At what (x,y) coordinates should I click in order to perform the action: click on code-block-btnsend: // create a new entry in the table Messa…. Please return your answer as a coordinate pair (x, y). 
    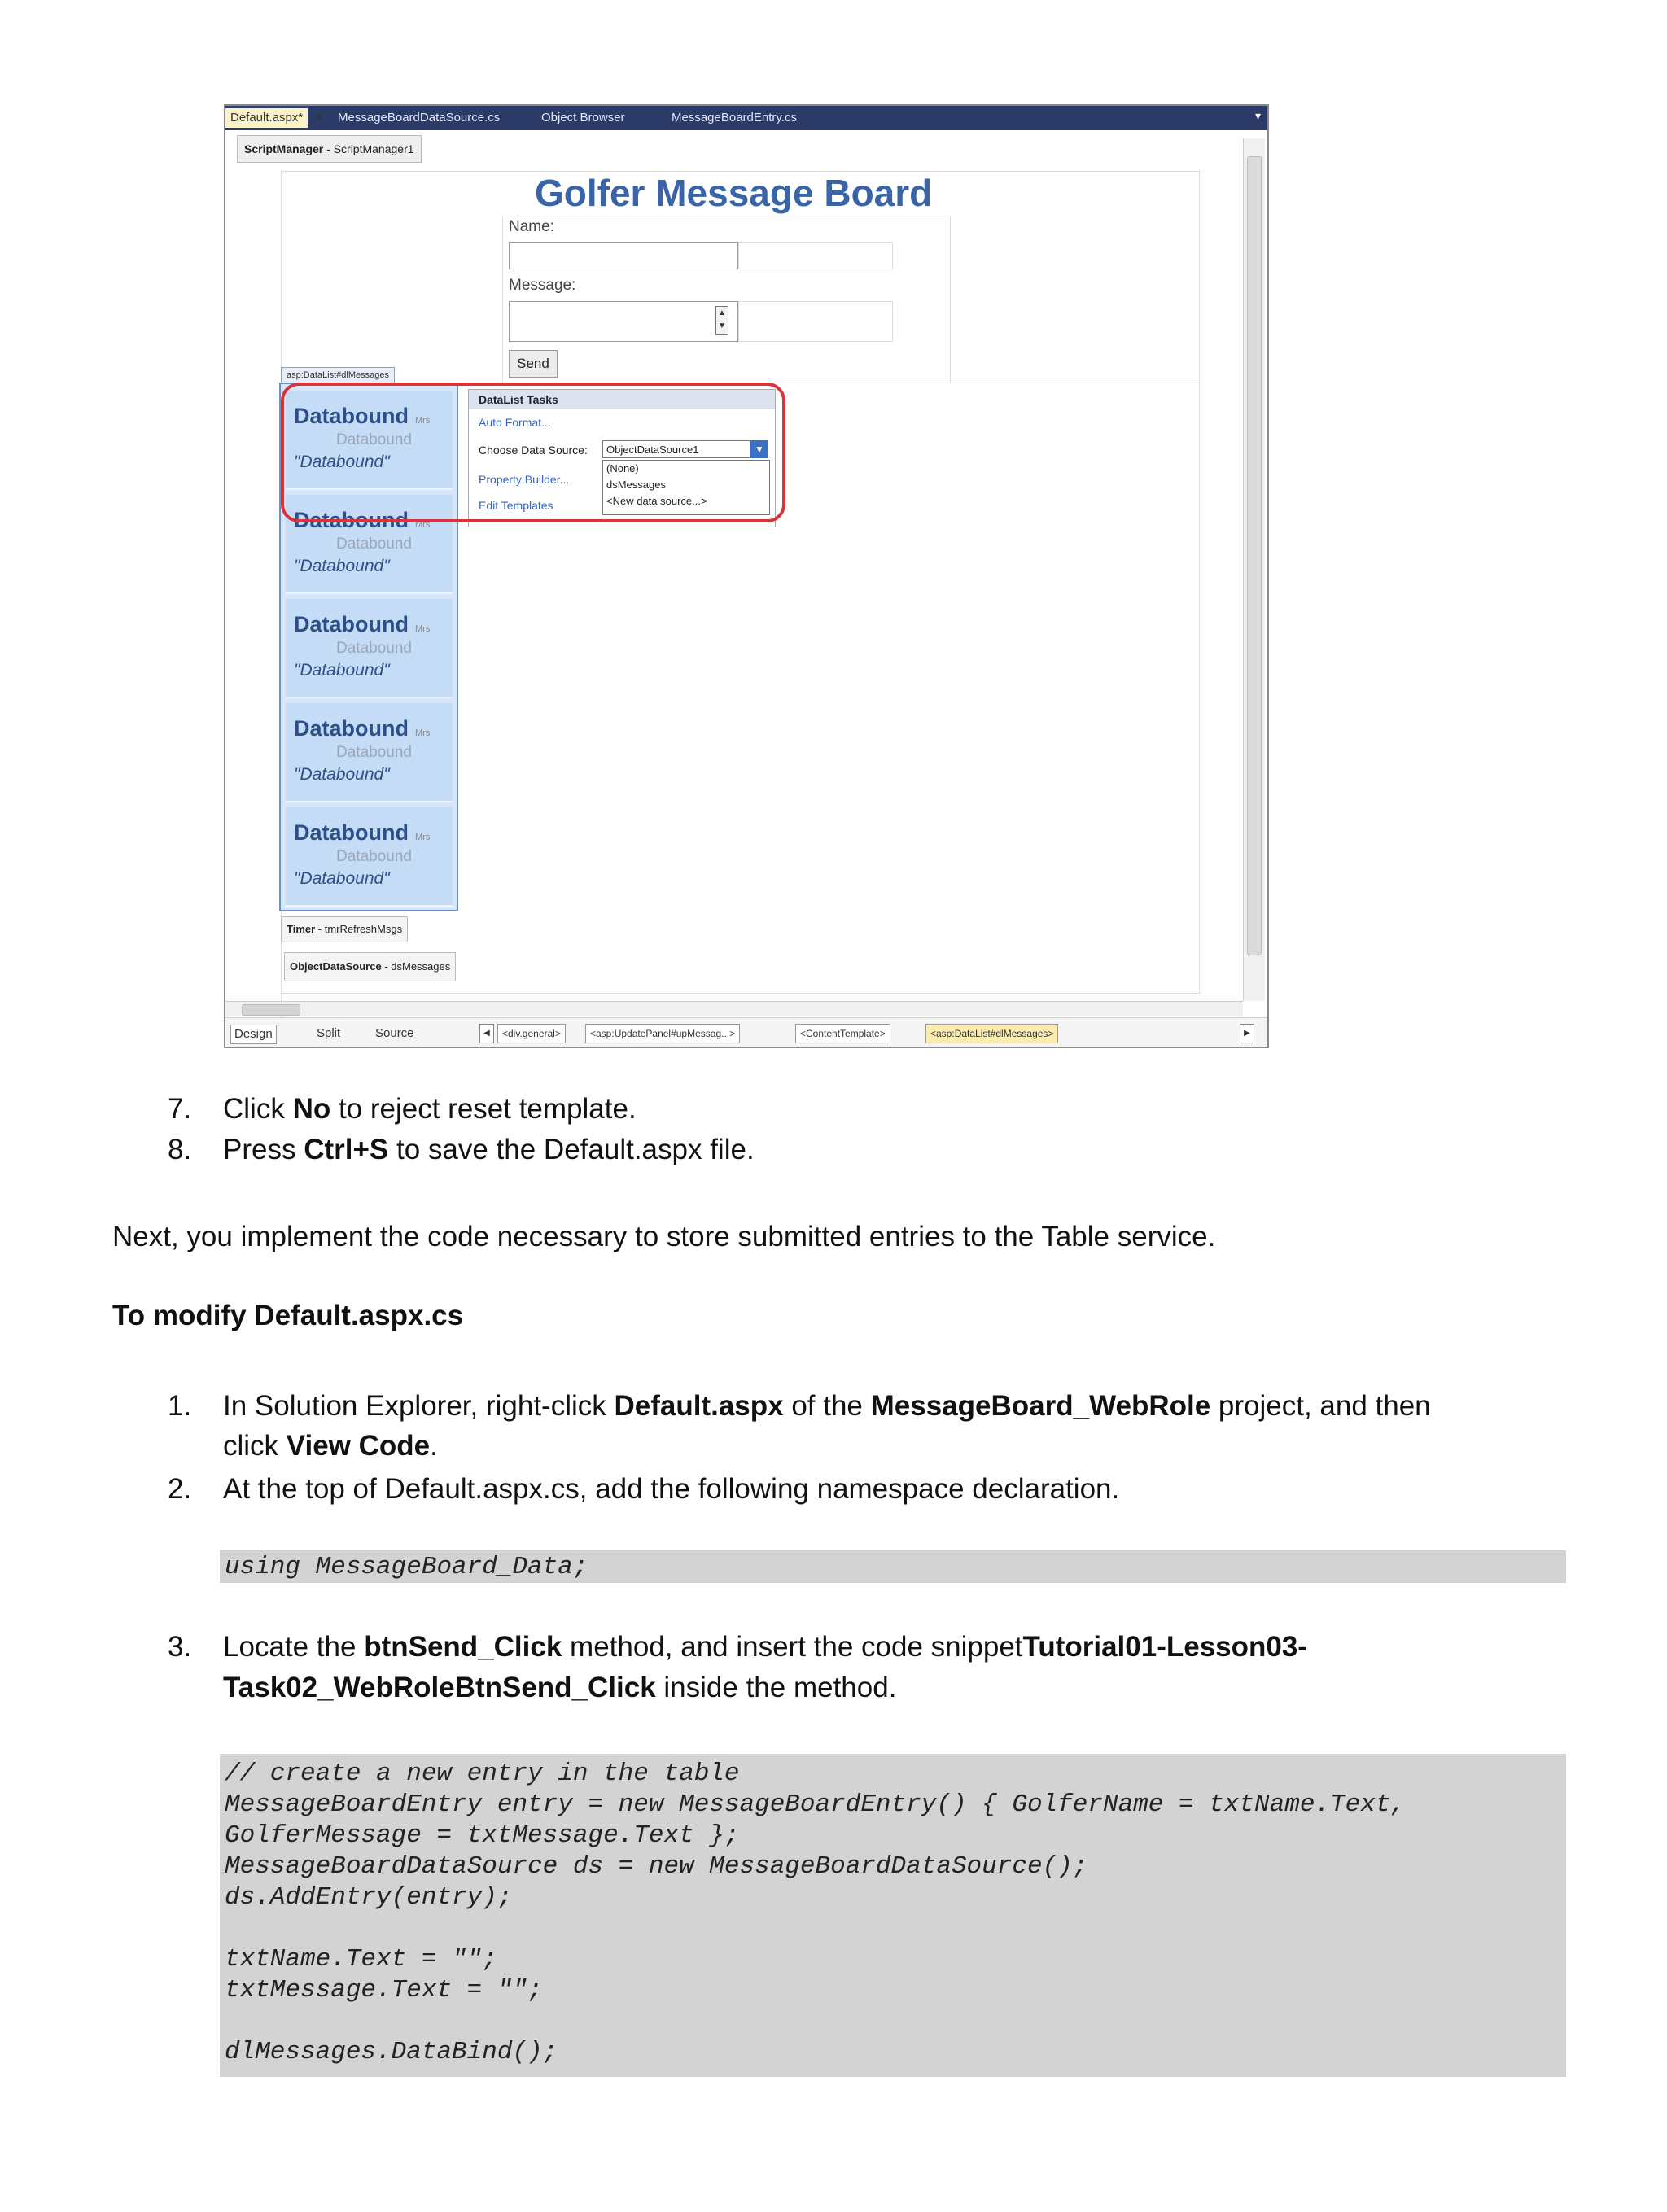
    Looking at the image, I should click on (893, 1916).